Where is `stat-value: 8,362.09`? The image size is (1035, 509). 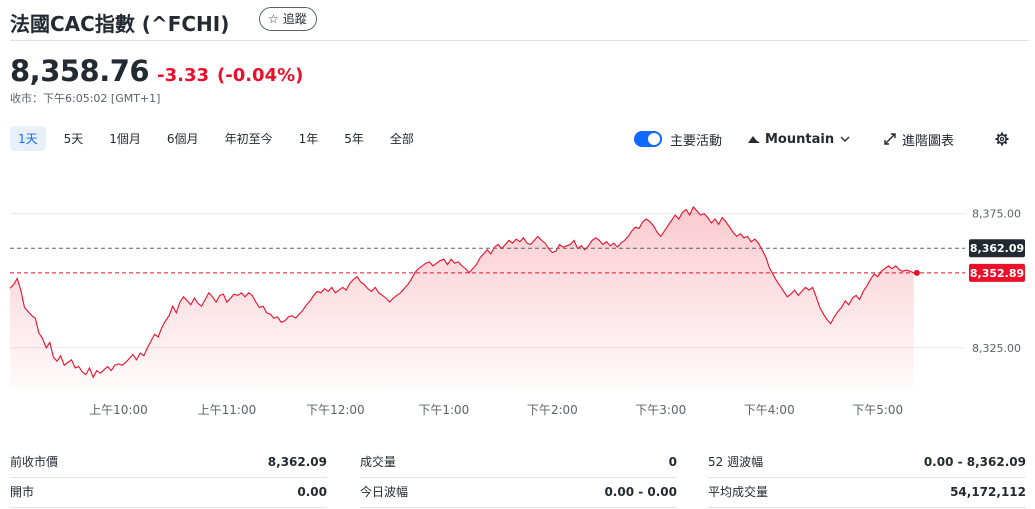 stat-value: 8,362.09 is located at coordinates (297, 462).